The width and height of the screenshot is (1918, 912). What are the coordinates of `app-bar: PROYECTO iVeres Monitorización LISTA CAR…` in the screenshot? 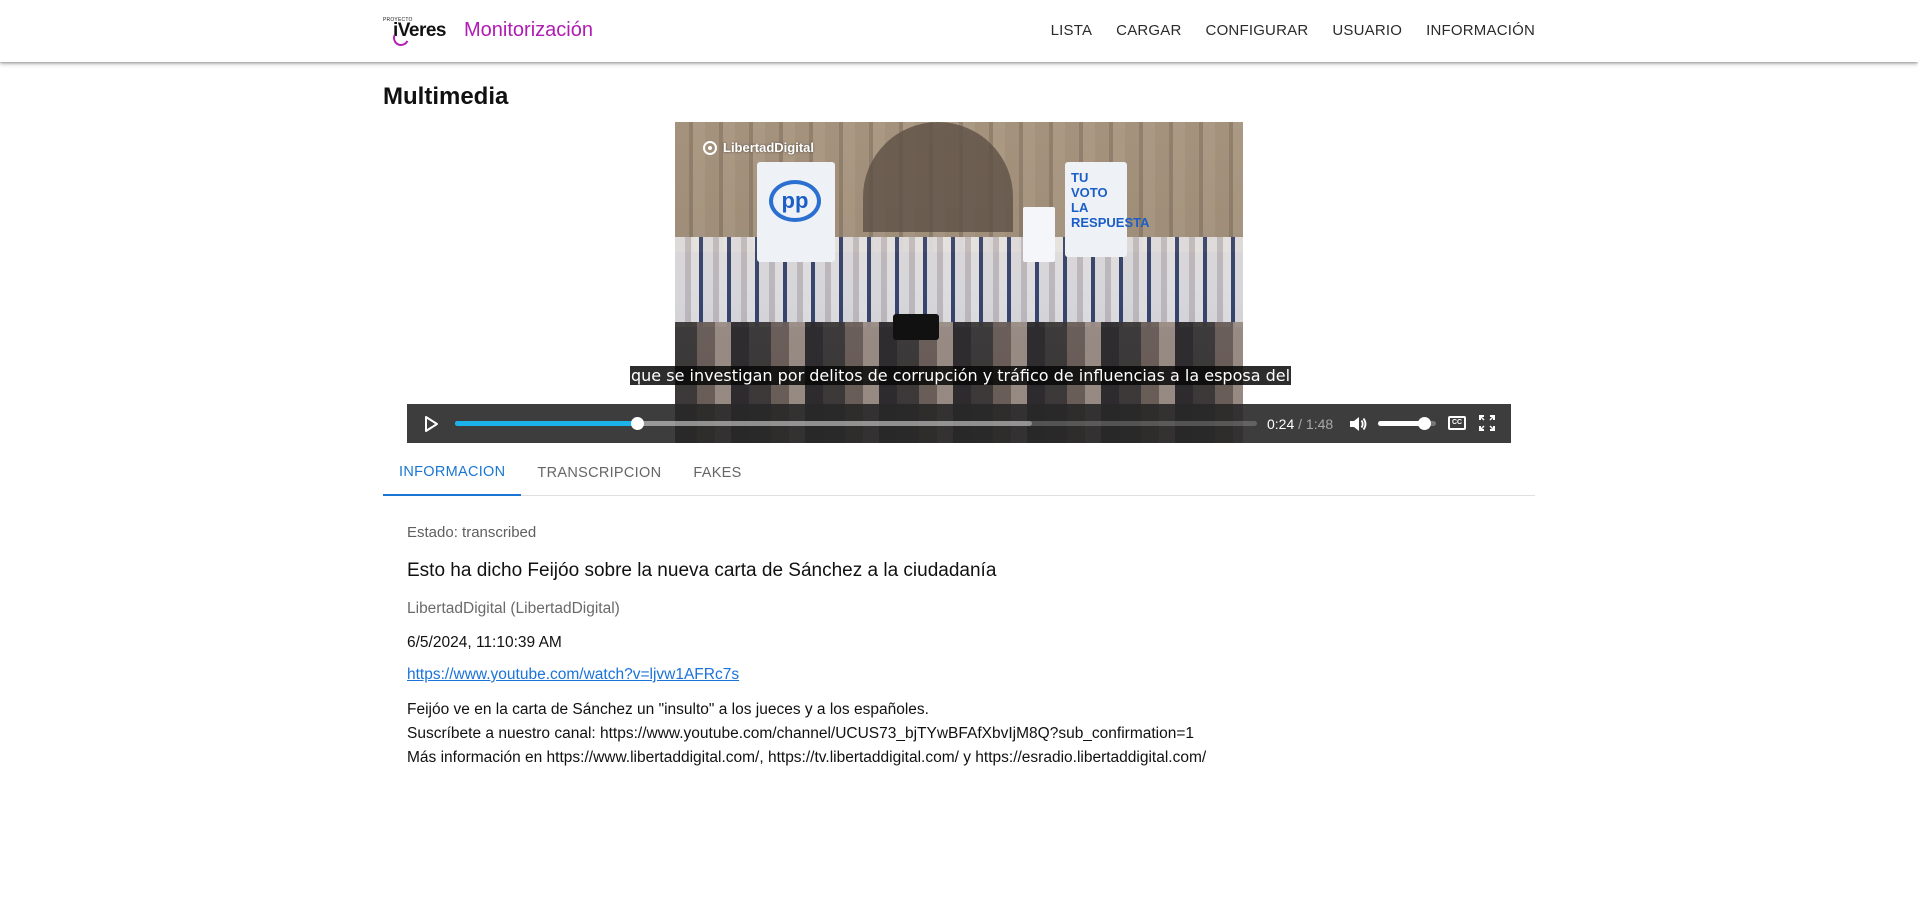 It's located at (959, 31).